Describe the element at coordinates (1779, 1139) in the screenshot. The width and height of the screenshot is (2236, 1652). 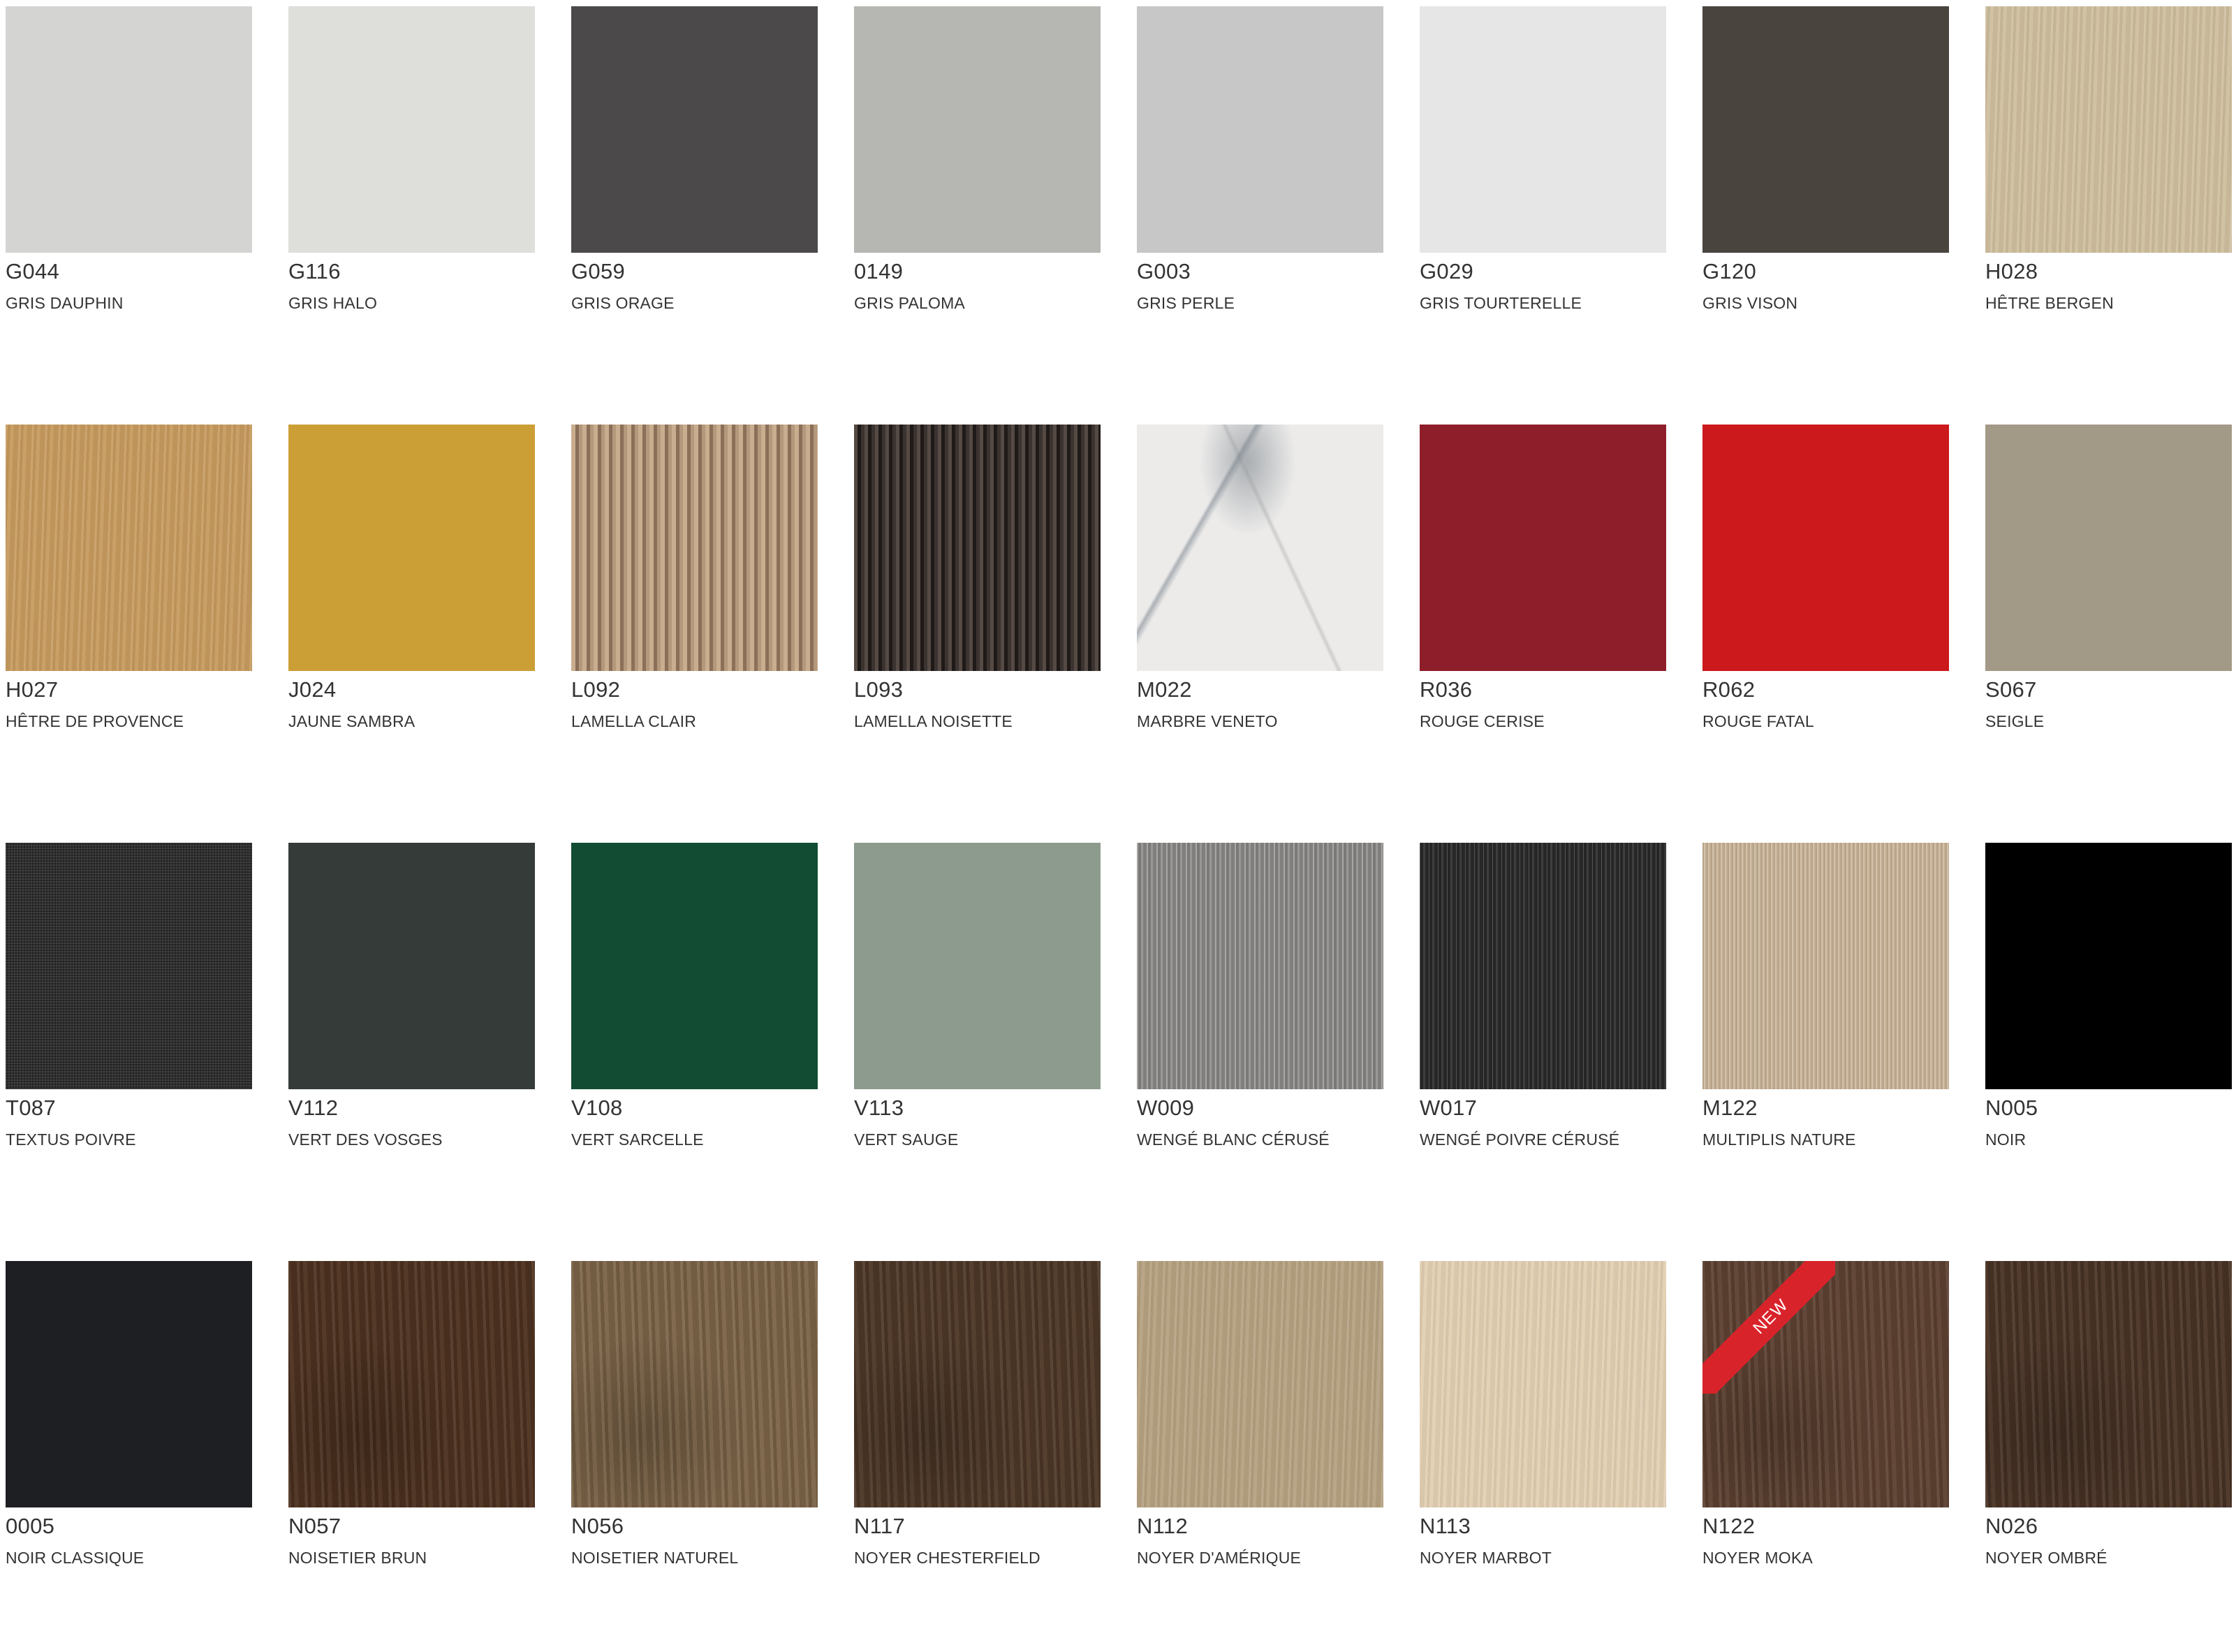
I see `swatch-name: MULTIPLIS NATURE` at that location.